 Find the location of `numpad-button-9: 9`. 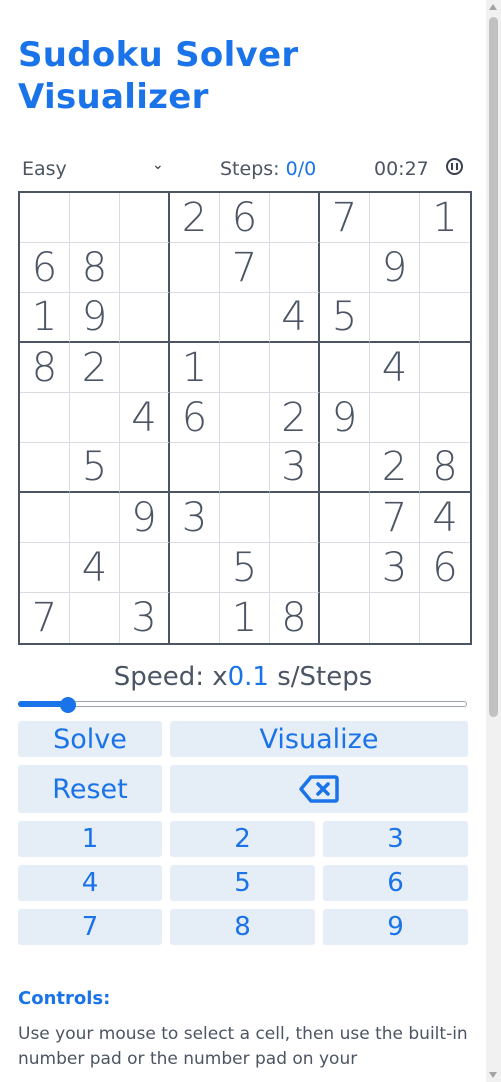

numpad-button-9: 9 is located at coordinates (395, 927).